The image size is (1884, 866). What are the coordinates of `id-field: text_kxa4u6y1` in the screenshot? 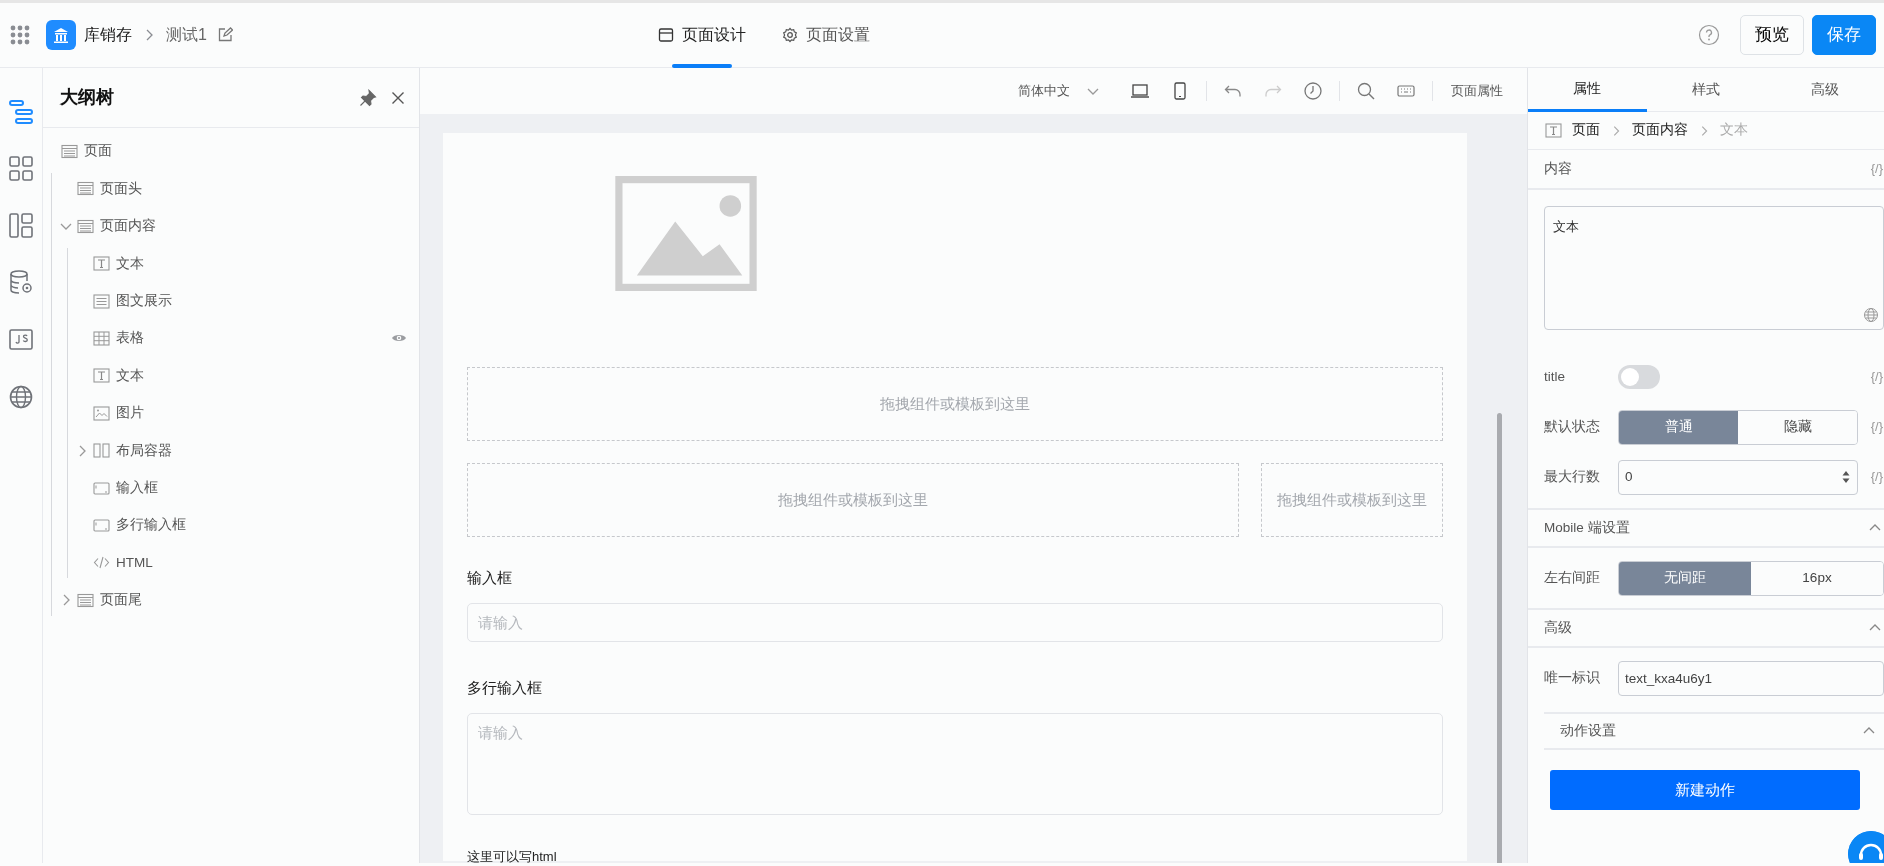 It's located at (1751, 678).